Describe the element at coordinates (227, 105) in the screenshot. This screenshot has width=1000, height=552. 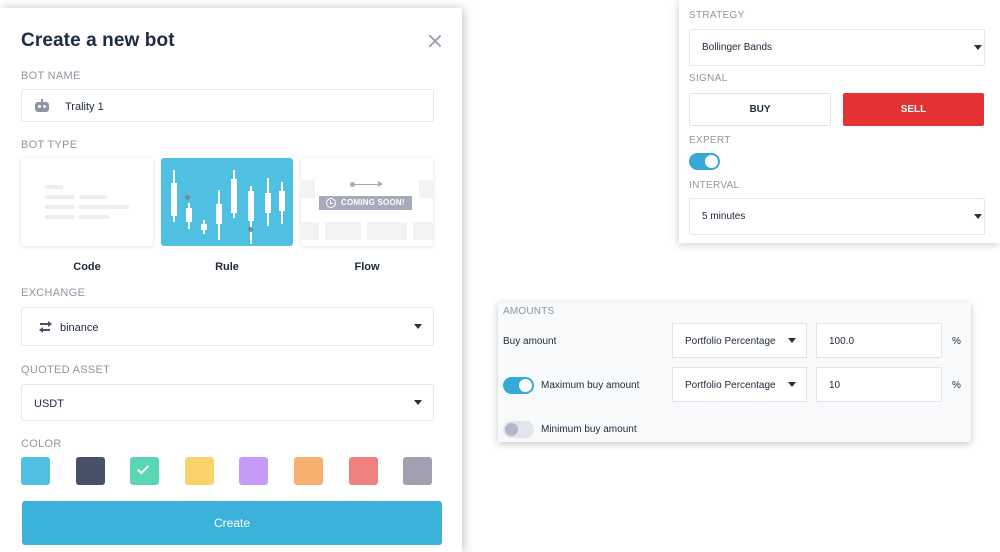
I see `bot-name-field: Trality 1` at that location.